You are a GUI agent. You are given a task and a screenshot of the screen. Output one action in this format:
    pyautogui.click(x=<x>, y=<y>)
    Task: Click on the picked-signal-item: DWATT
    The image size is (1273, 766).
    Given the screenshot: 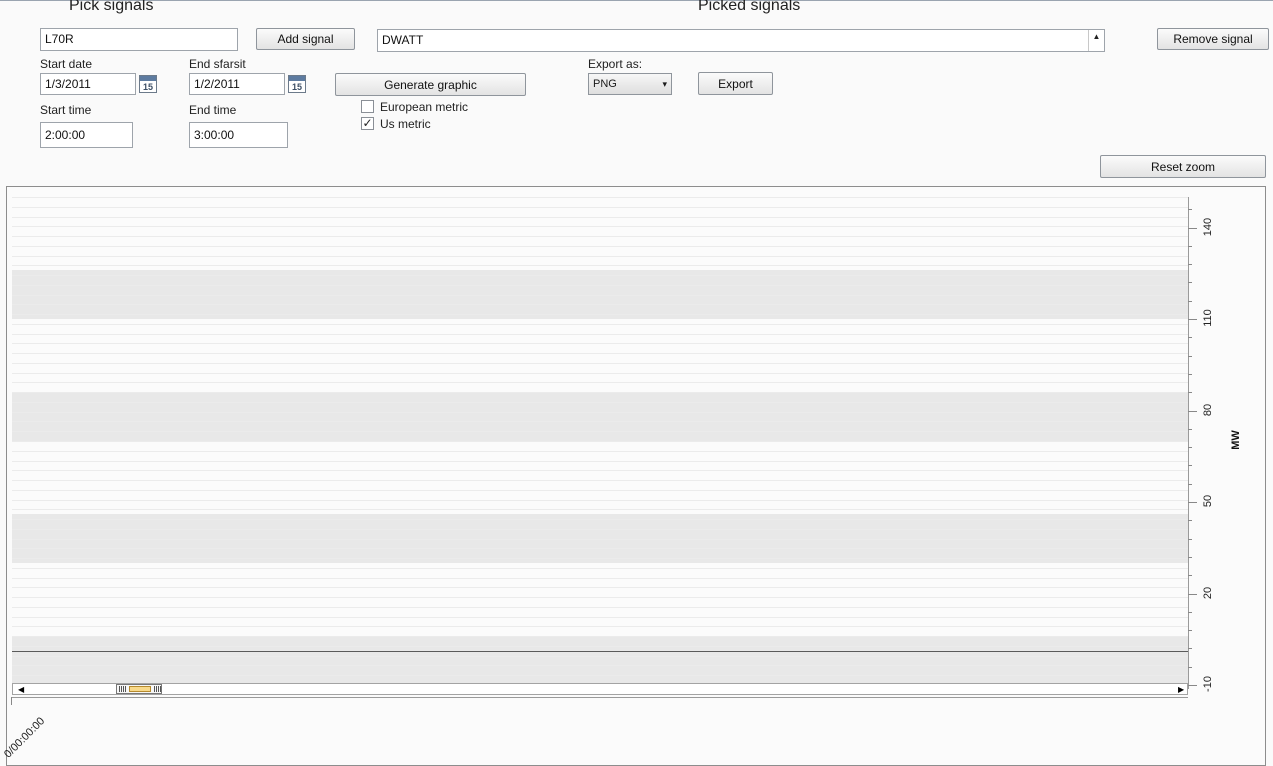 What is the action you would take?
    pyautogui.click(x=402, y=40)
    